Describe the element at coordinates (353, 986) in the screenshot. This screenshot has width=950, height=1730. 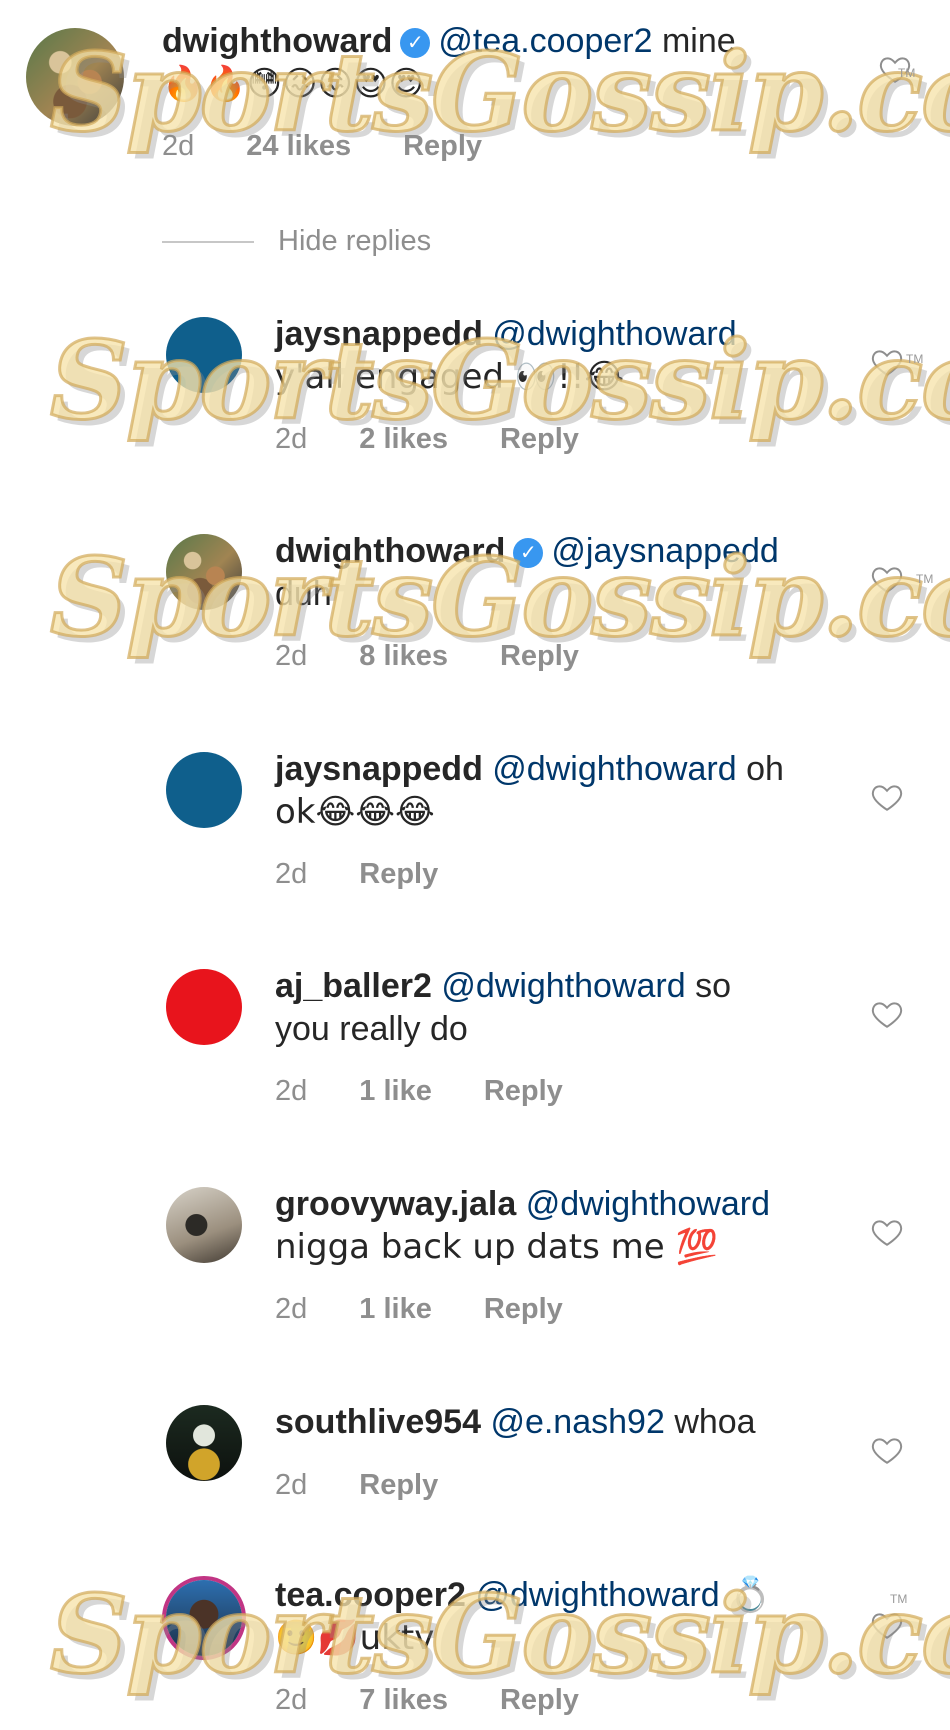
I see `comment-username: aj_baller2` at that location.